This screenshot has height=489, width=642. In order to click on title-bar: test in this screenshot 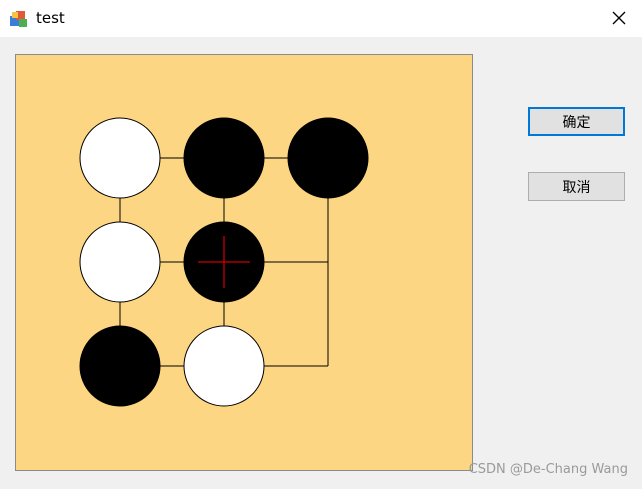, I will do `click(321, 18)`.